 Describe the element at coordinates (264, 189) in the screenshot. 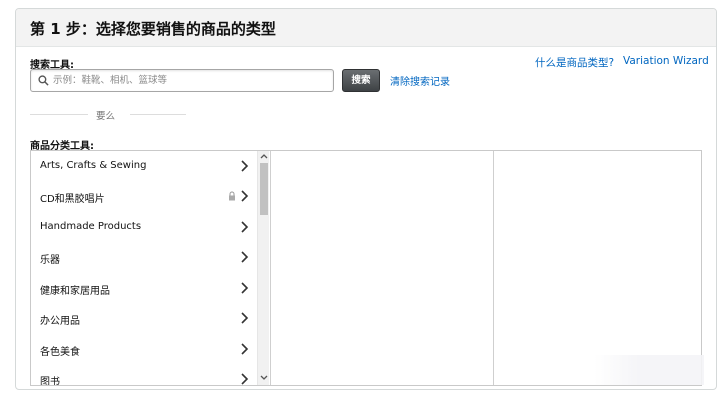

I see `scrollbar-thumb` at that location.